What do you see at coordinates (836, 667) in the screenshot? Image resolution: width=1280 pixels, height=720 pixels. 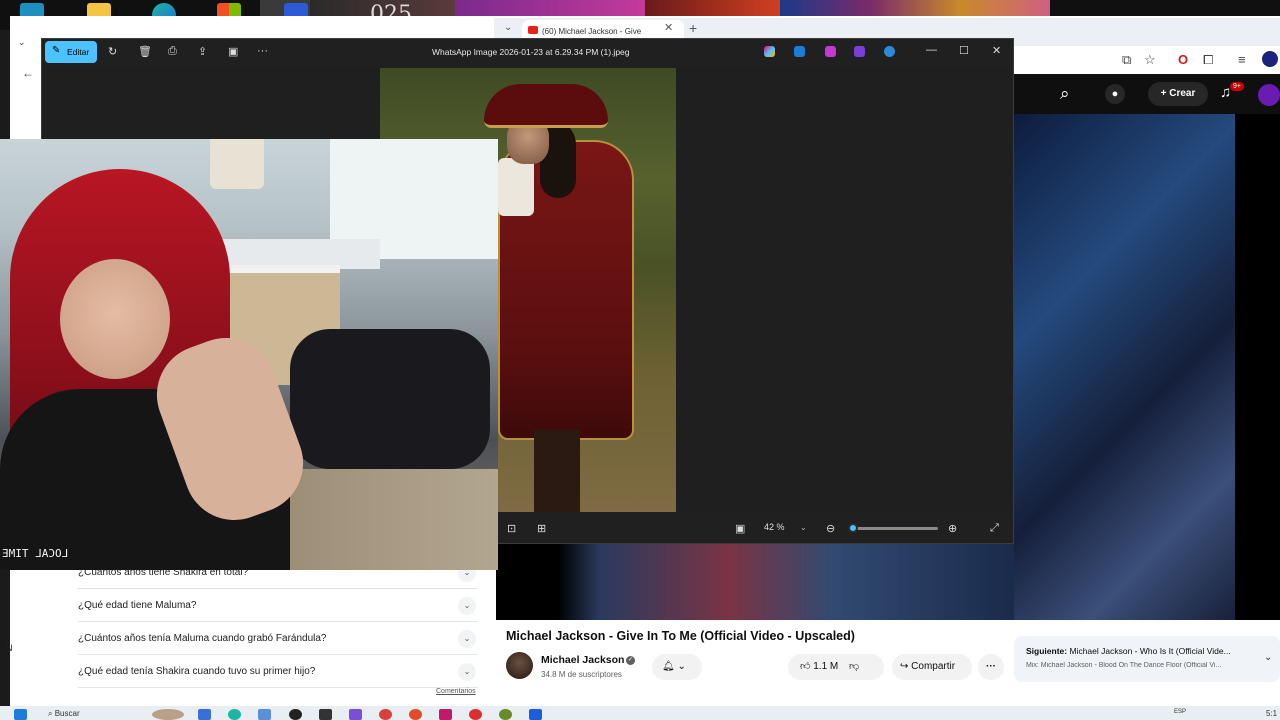 I see `like-button: 👍︎ 1.1 M 👎︎` at bounding box center [836, 667].